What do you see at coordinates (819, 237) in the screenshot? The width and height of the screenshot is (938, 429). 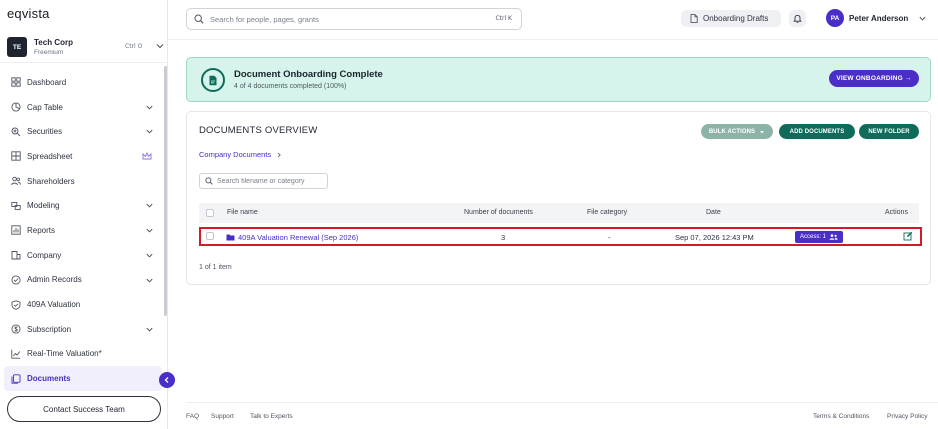 I see `access-badge: Access: 1` at bounding box center [819, 237].